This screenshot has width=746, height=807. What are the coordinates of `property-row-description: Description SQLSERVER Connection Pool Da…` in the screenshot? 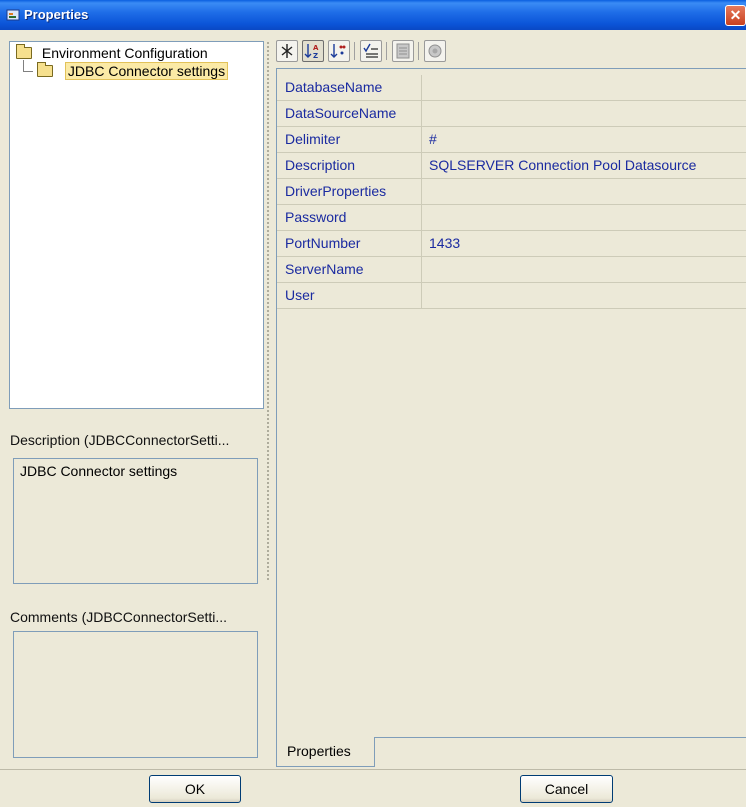 It's located at (511, 166).